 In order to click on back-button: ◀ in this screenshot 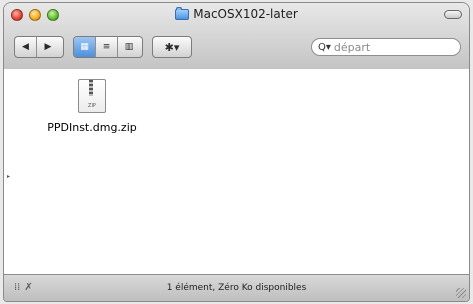, I will do `click(26, 47)`.